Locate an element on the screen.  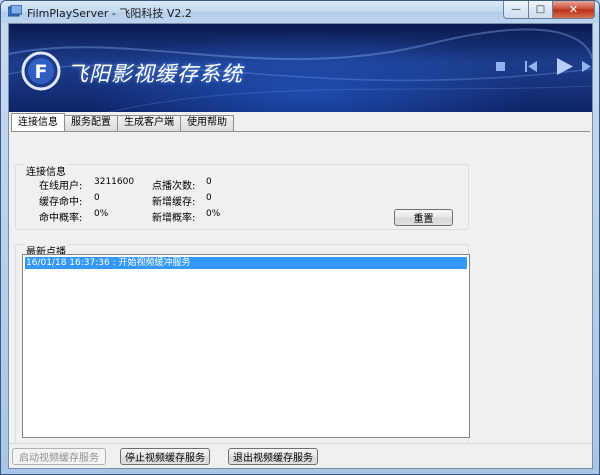
exit-cache-service-button: 退出视频缓存服务 is located at coordinates (273, 456).